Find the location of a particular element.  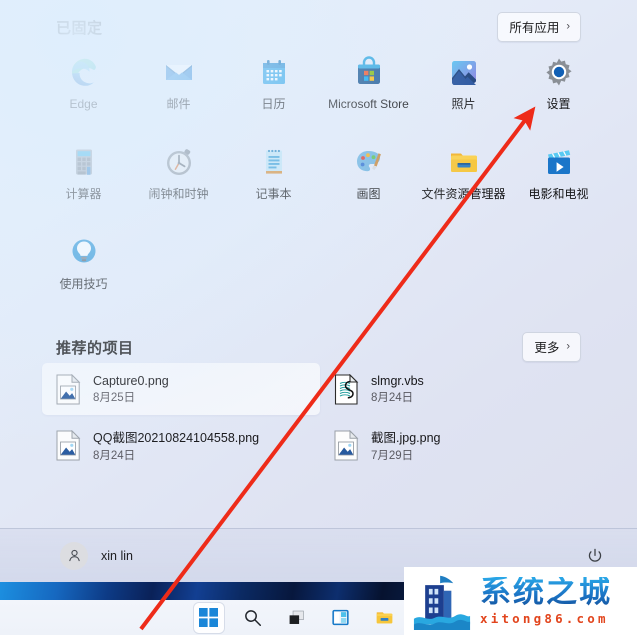

widgets-icon is located at coordinates (340, 617).